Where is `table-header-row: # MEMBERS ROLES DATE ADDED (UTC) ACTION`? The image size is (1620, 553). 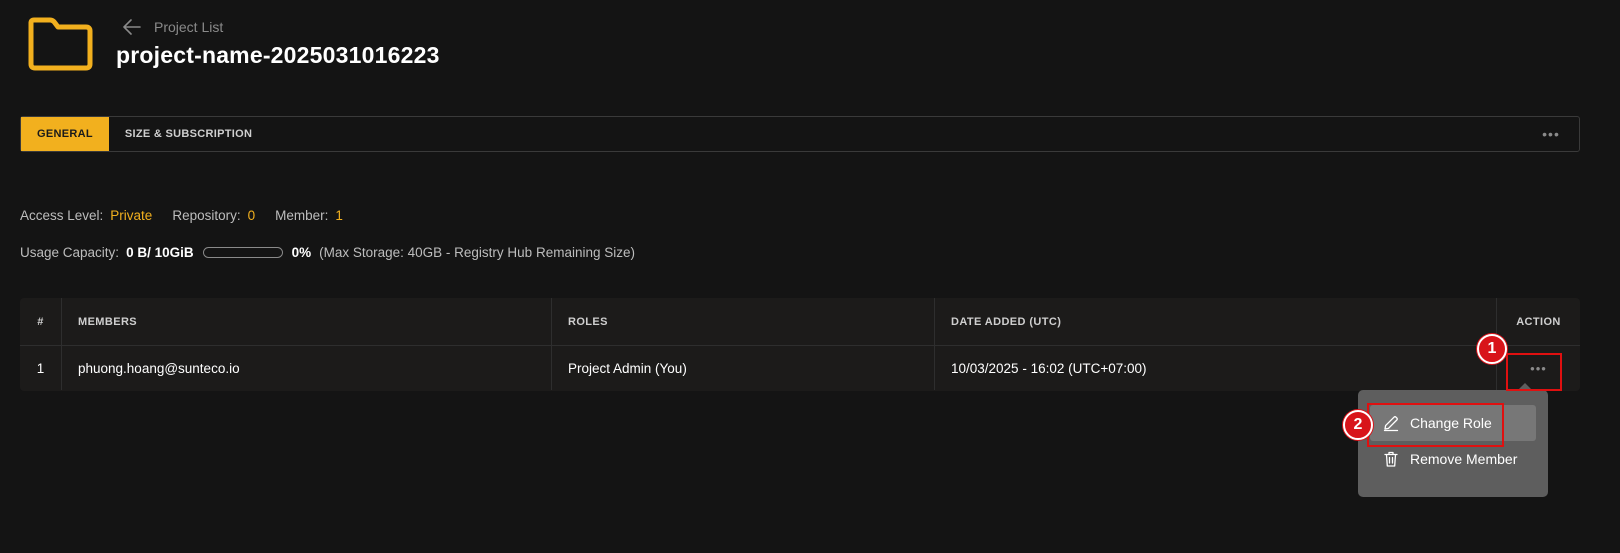
table-header-row: # MEMBERS ROLES DATE ADDED (UTC) ACTION is located at coordinates (800, 322).